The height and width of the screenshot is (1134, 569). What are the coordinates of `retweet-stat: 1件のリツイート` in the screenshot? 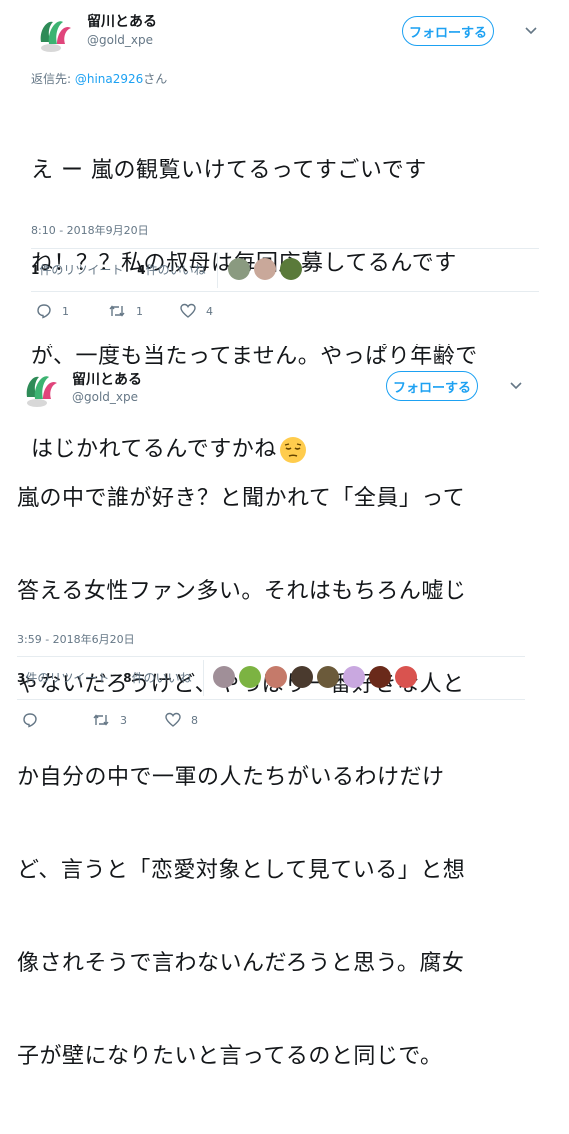 It's located at (77, 270).